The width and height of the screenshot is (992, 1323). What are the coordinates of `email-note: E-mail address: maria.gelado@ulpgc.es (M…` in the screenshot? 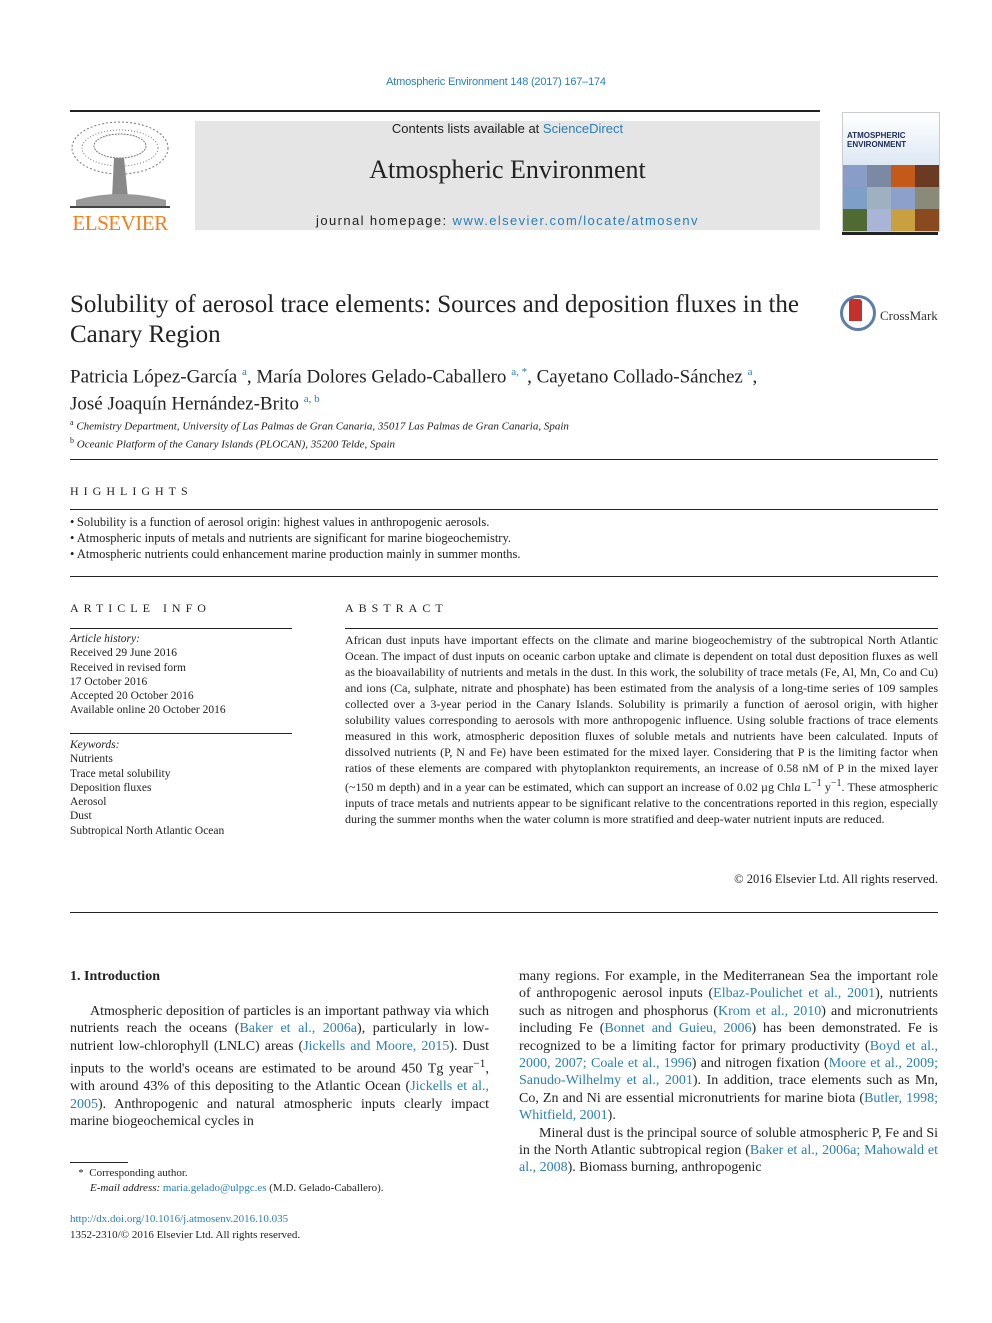 It's located at (280, 1188).